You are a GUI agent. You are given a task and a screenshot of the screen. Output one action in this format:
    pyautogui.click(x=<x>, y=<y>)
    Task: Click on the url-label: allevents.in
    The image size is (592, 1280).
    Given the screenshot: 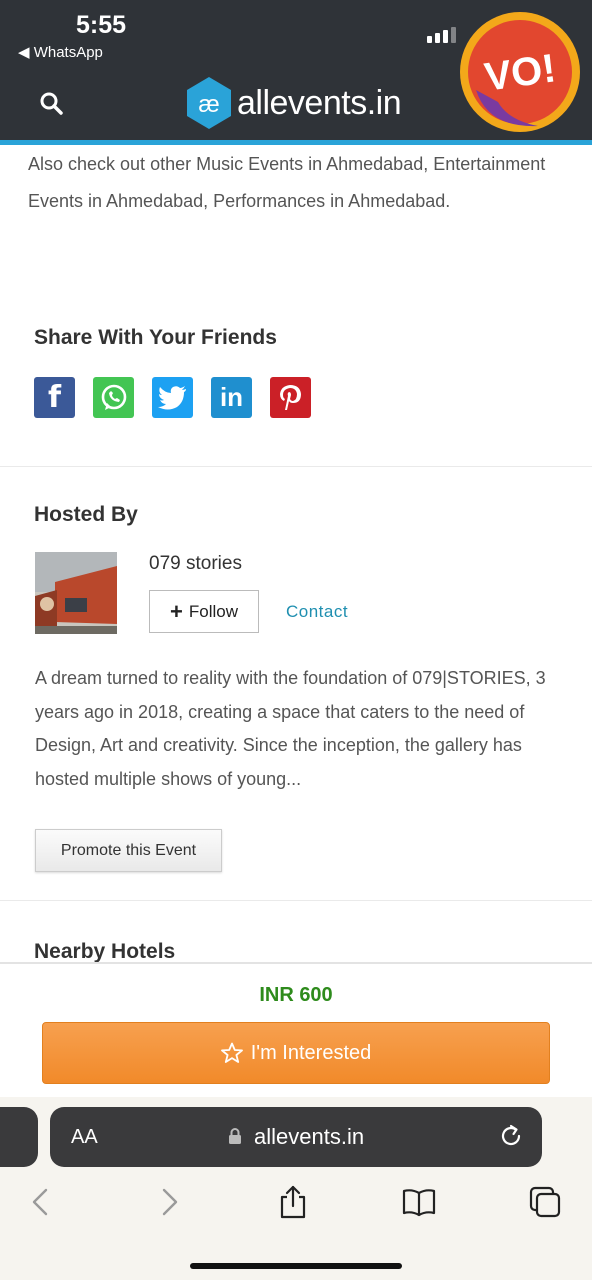 What is the action you would take?
    pyautogui.click(x=309, y=1136)
    